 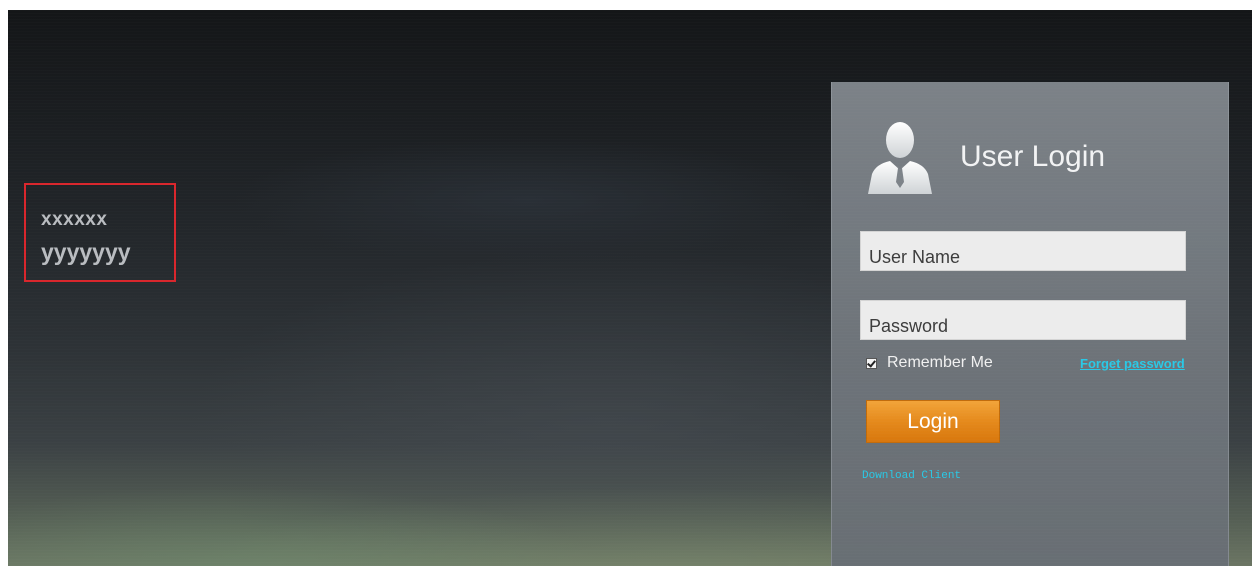 I want to click on brand-line-1: xxxxxx, so click(x=74, y=219).